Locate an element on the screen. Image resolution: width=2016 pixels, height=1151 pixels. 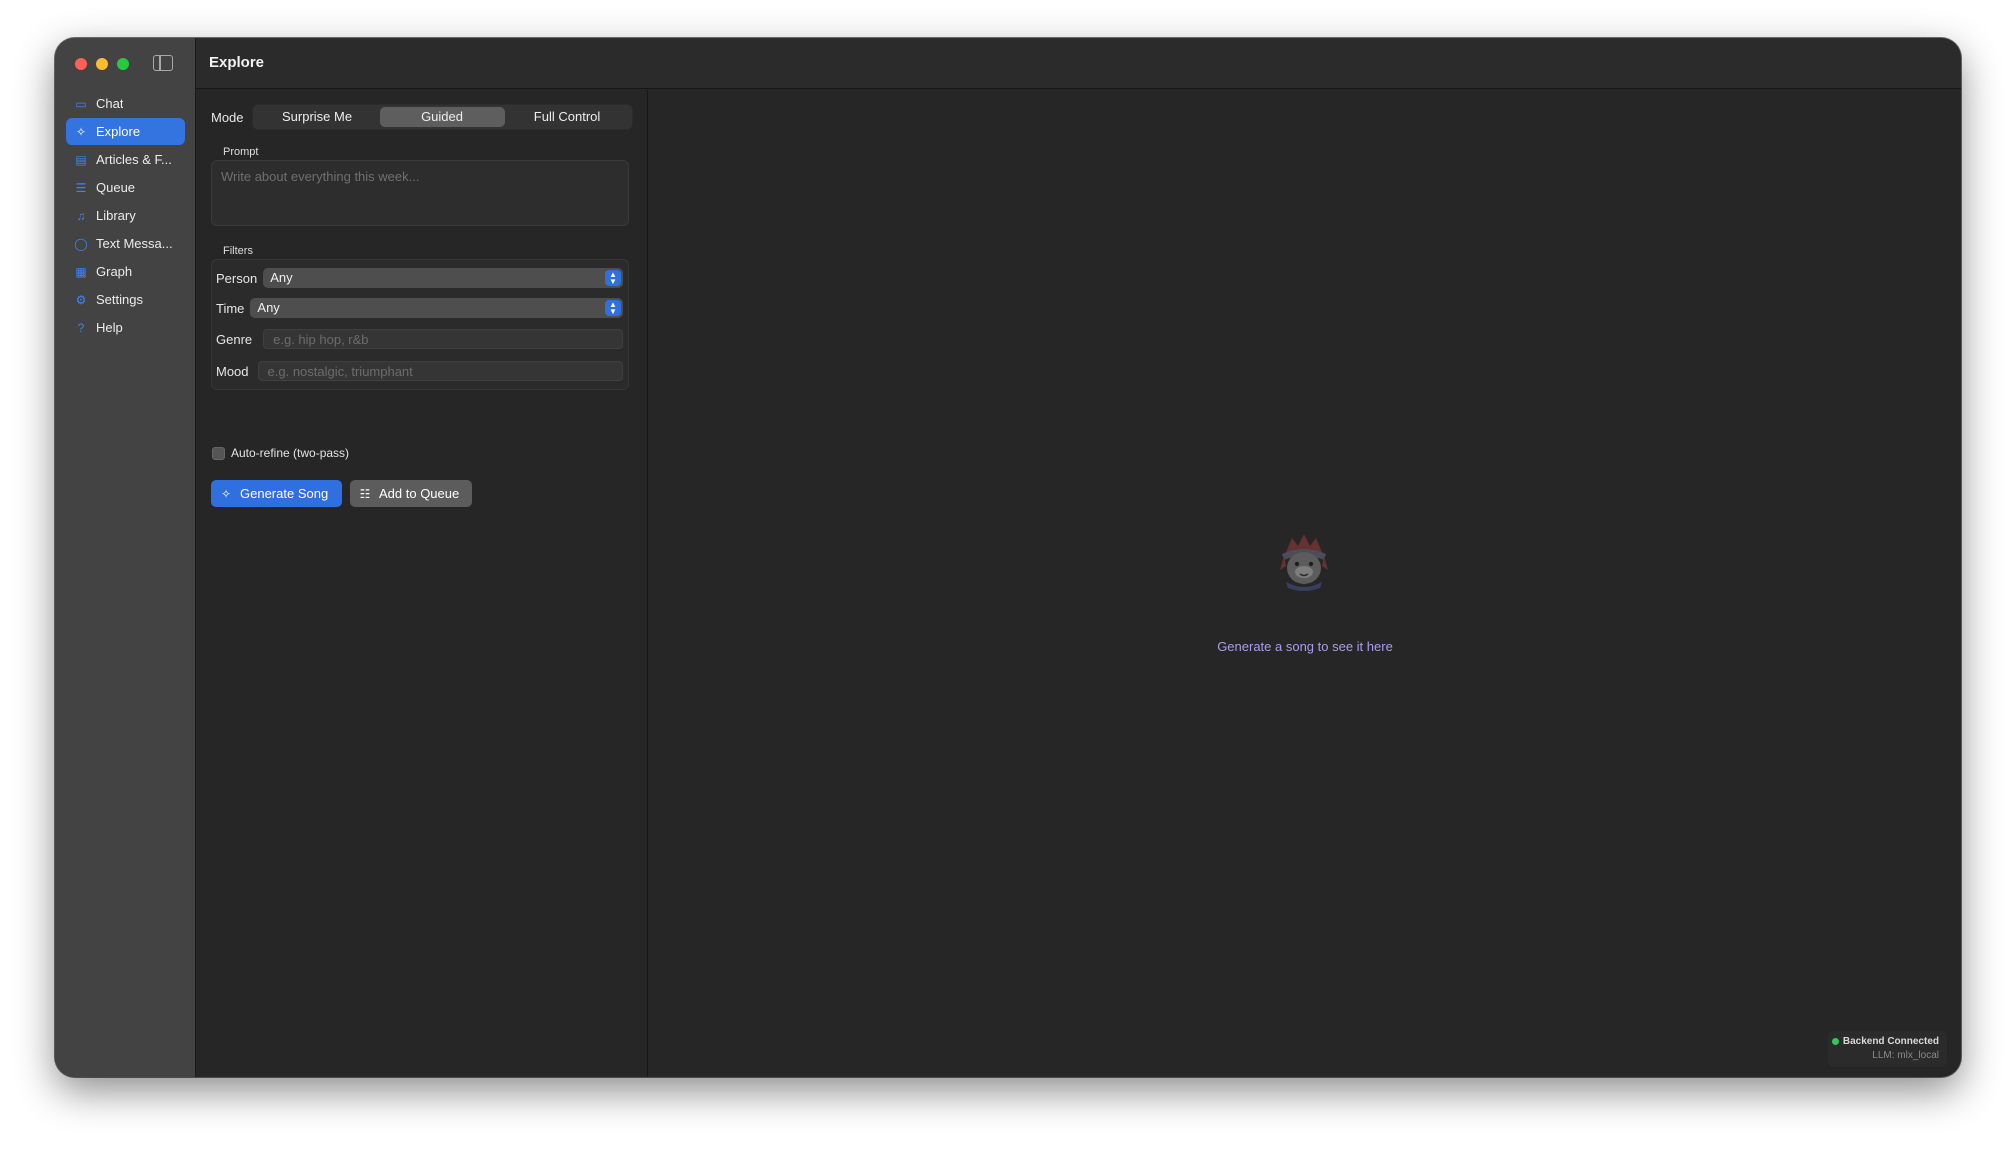
sidebar-item-chat: ▭ Chat is located at coordinates (125, 103).